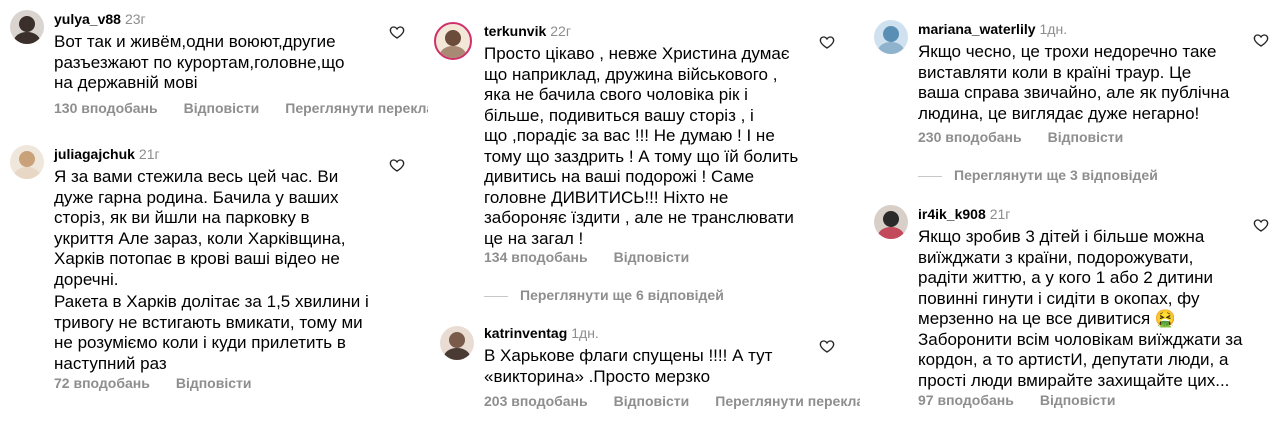 The image size is (1280, 428). Describe the element at coordinates (952, 214) in the screenshot. I see `username: ir4ik_k908` at that location.